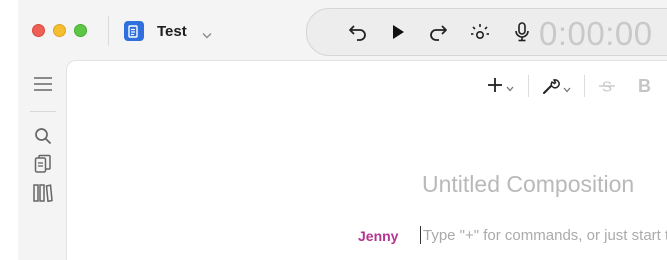 The height and width of the screenshot is (260, 667). I want to click on svg-text: S, so click(607, 87).